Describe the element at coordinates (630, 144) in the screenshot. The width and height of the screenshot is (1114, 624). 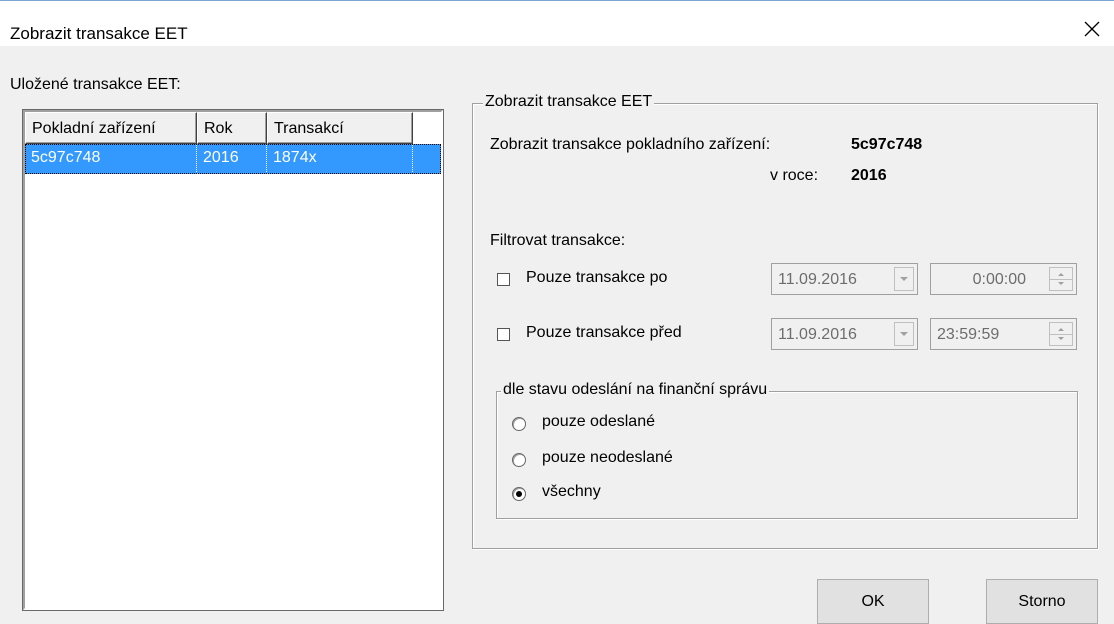
I see `device-label: Zobrazit transakce pokladního zařízení:` at that location.